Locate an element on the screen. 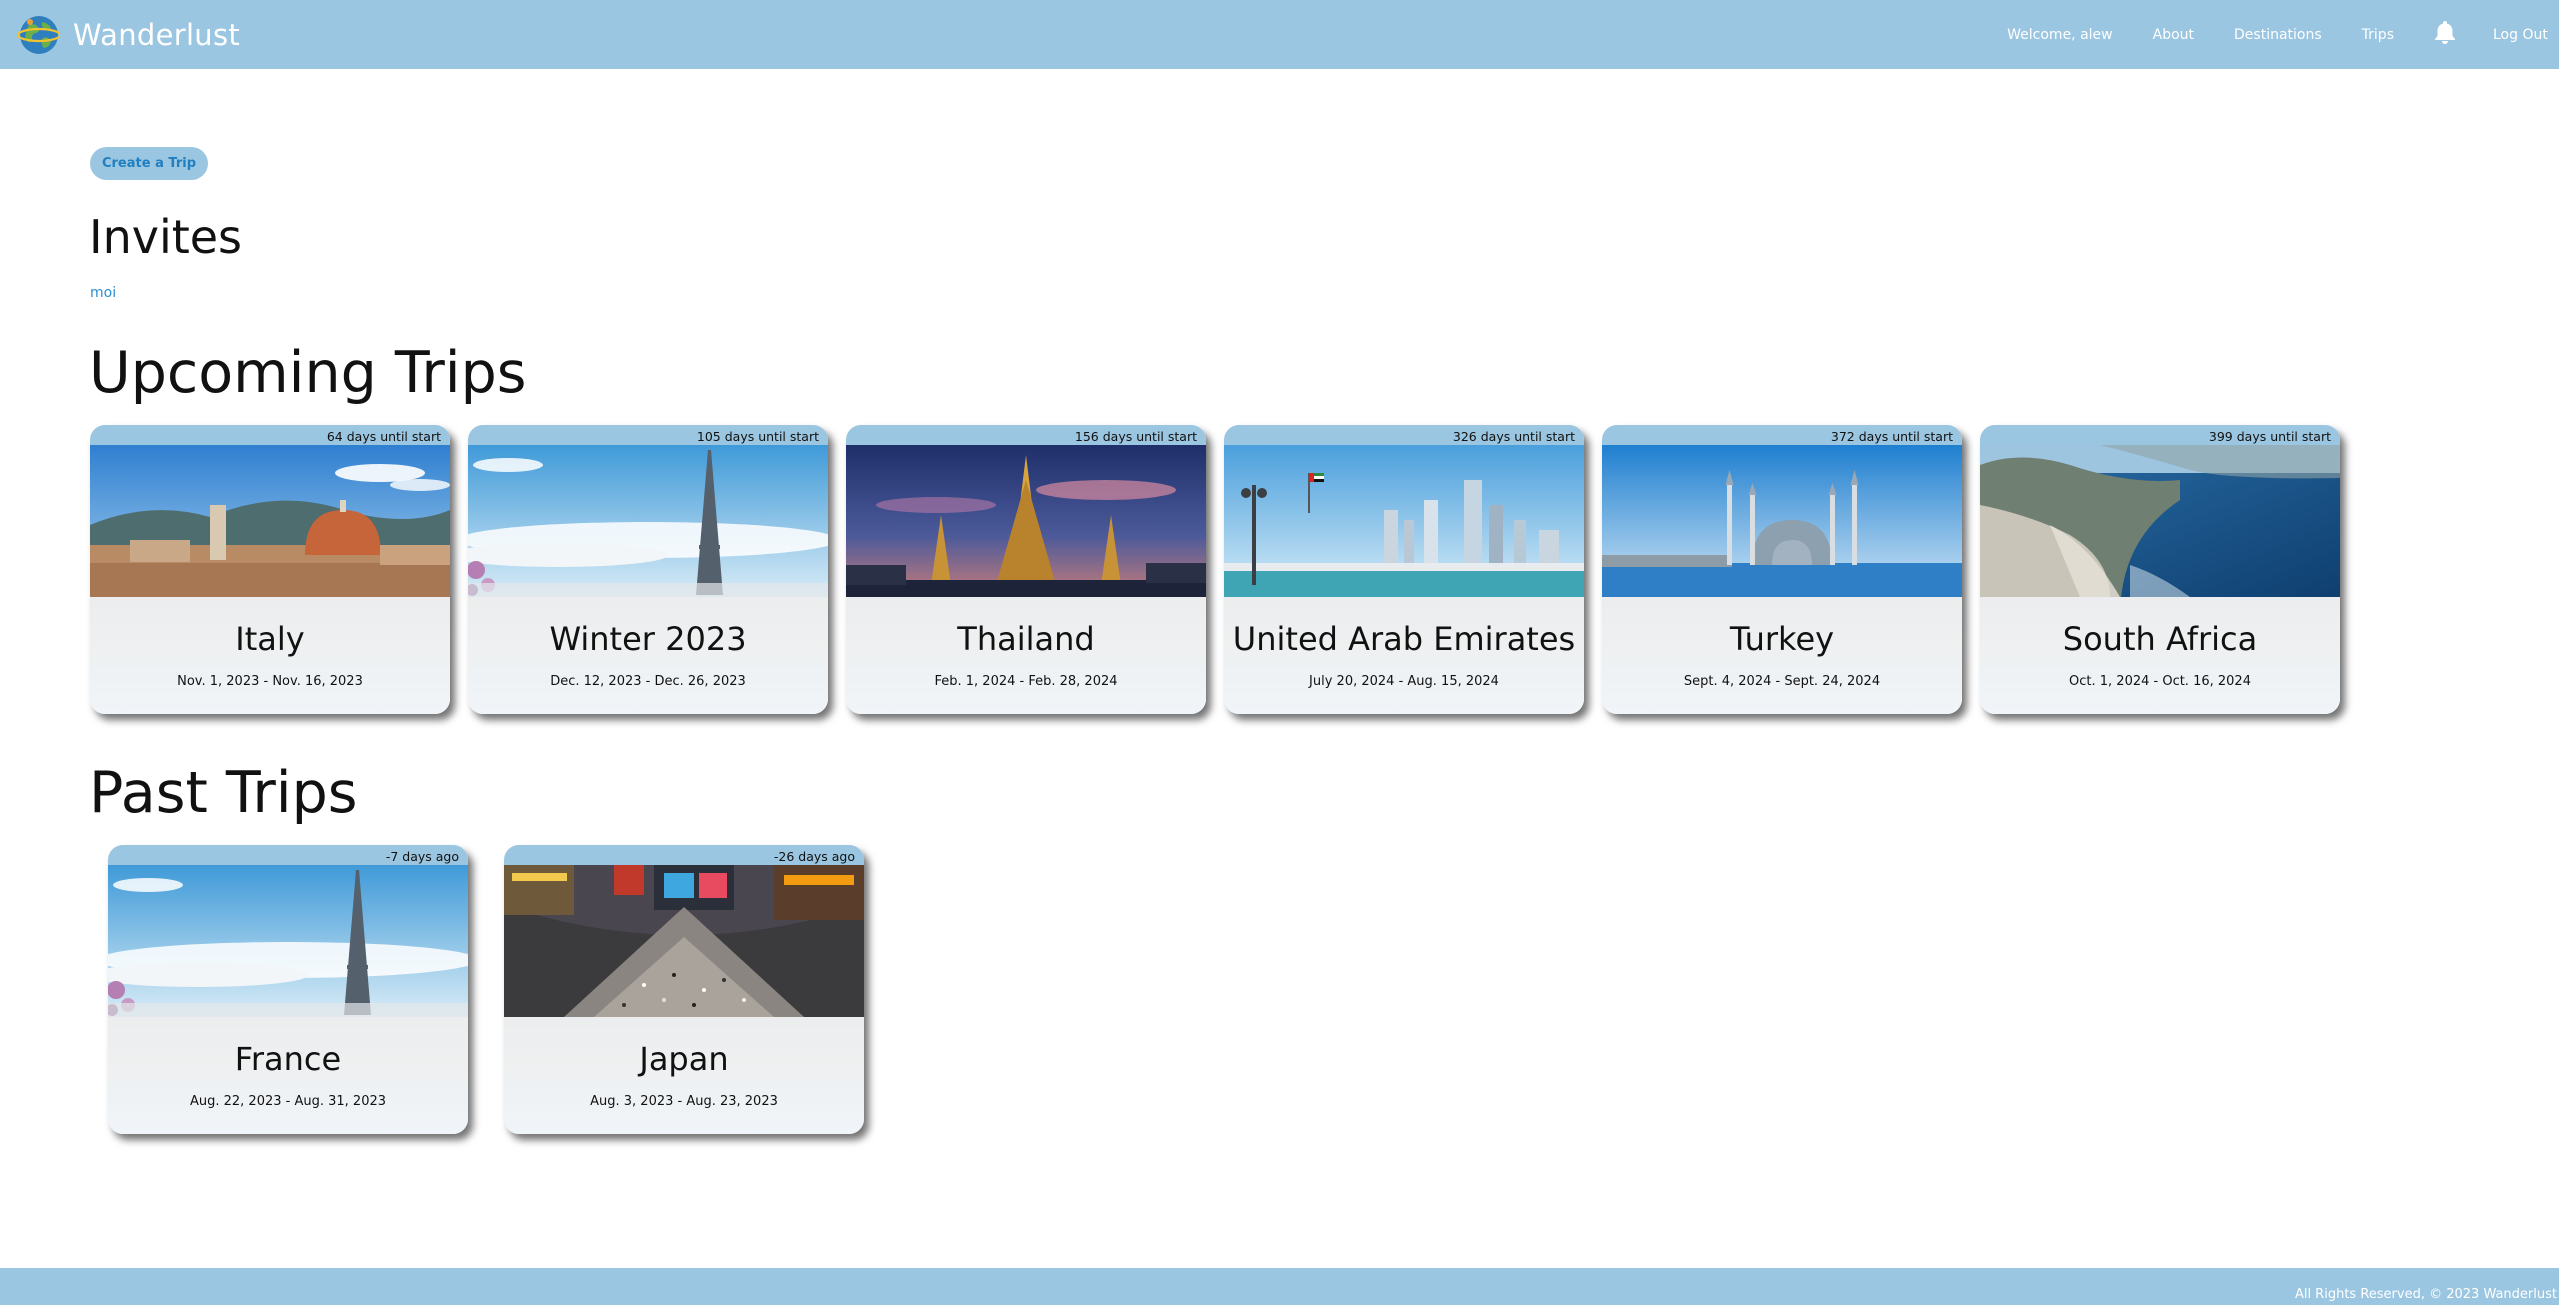 This screenshot has width=2559, height=1305. trip-name: Winter 2023 is located at coordinates (648, 639).